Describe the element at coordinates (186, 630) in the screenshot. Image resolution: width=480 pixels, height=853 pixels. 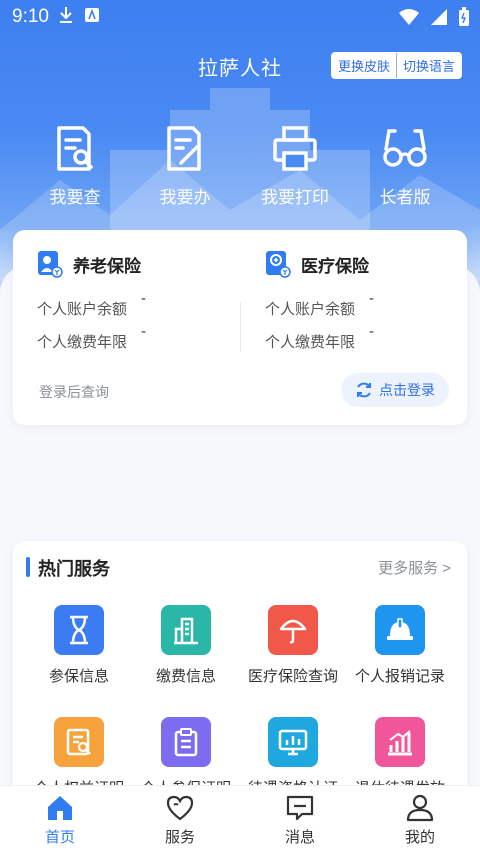
I see `building-icon` at that location.